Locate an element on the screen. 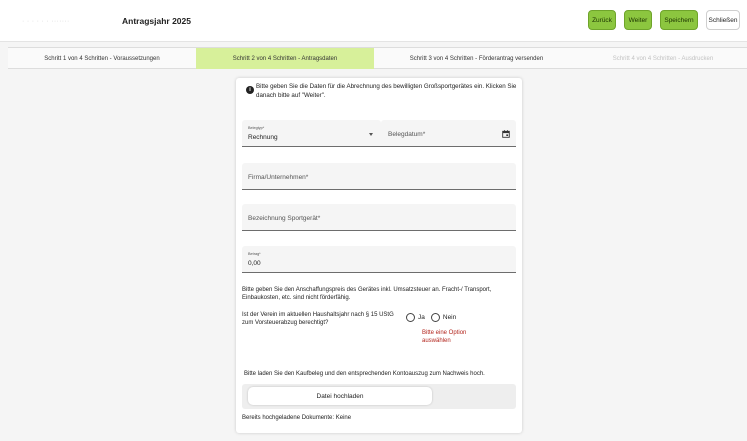  sportgeraet-placeholder: Bezeichnung Sportgerät* is located at coordinates (284, 218).